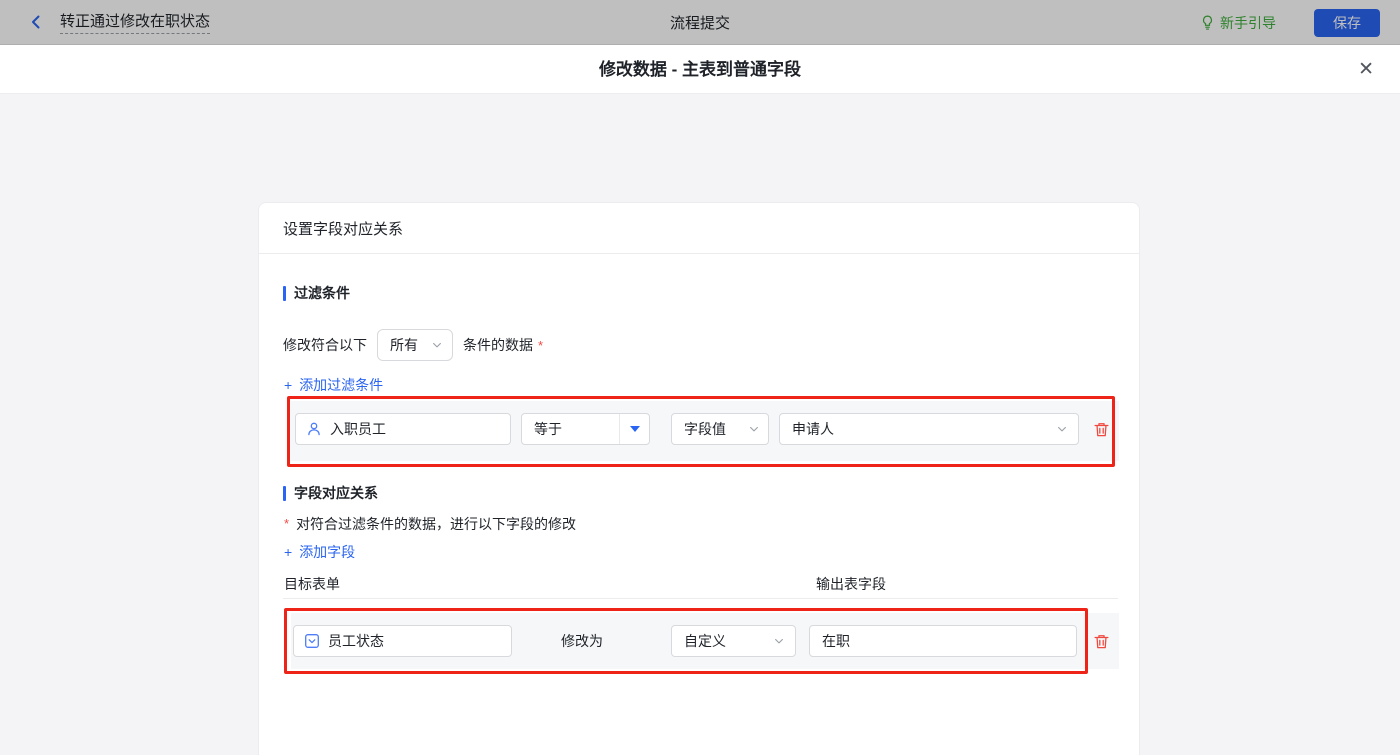 The image size is (1400, 755). Describe the element at coordinates (402, 641) in the screenshot. I see `mapping-field-select: 员工状态` at that location.